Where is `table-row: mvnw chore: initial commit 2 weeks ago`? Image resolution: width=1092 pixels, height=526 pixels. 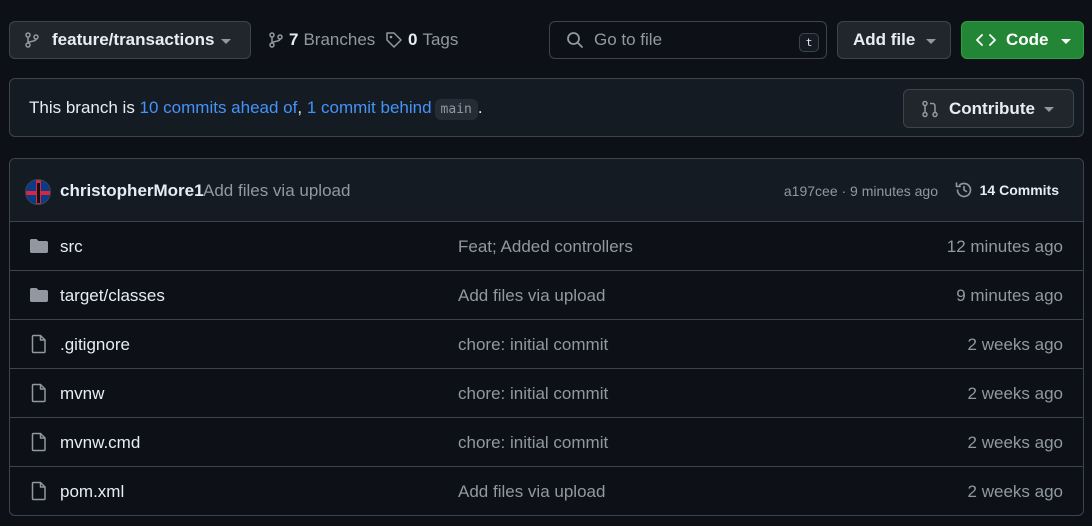 table-row: mvnw chore: initial commit 2 weeks ago is located at coordinates (546, 393).